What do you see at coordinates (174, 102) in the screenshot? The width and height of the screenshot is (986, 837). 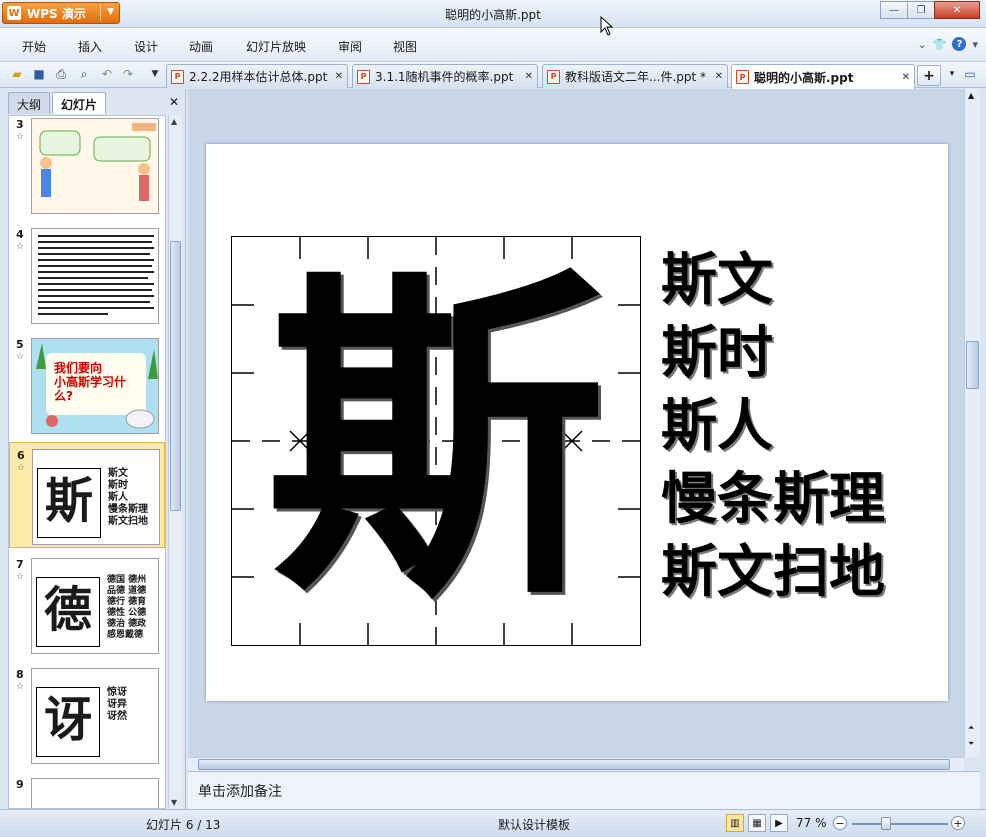 I see `close-panel-icon: ✕` at bounding box center [174, 102].